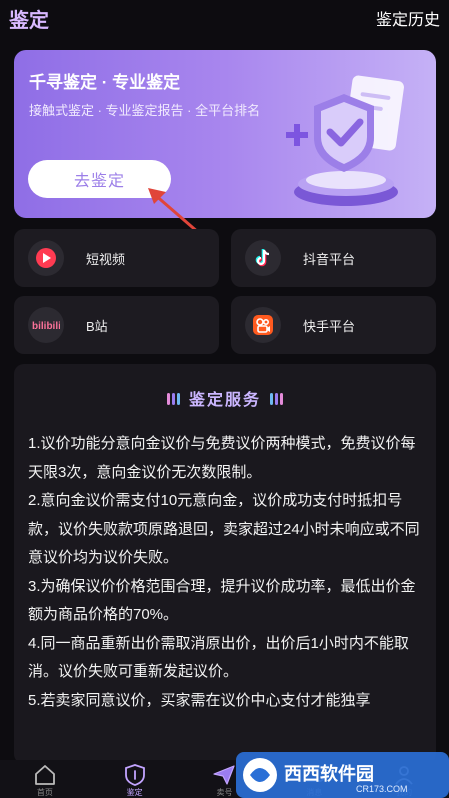  What do you see at coordinates (408, 18) in the screenshot?
I see `history-link: 鉴定历史` at bounding box center [408, 18].